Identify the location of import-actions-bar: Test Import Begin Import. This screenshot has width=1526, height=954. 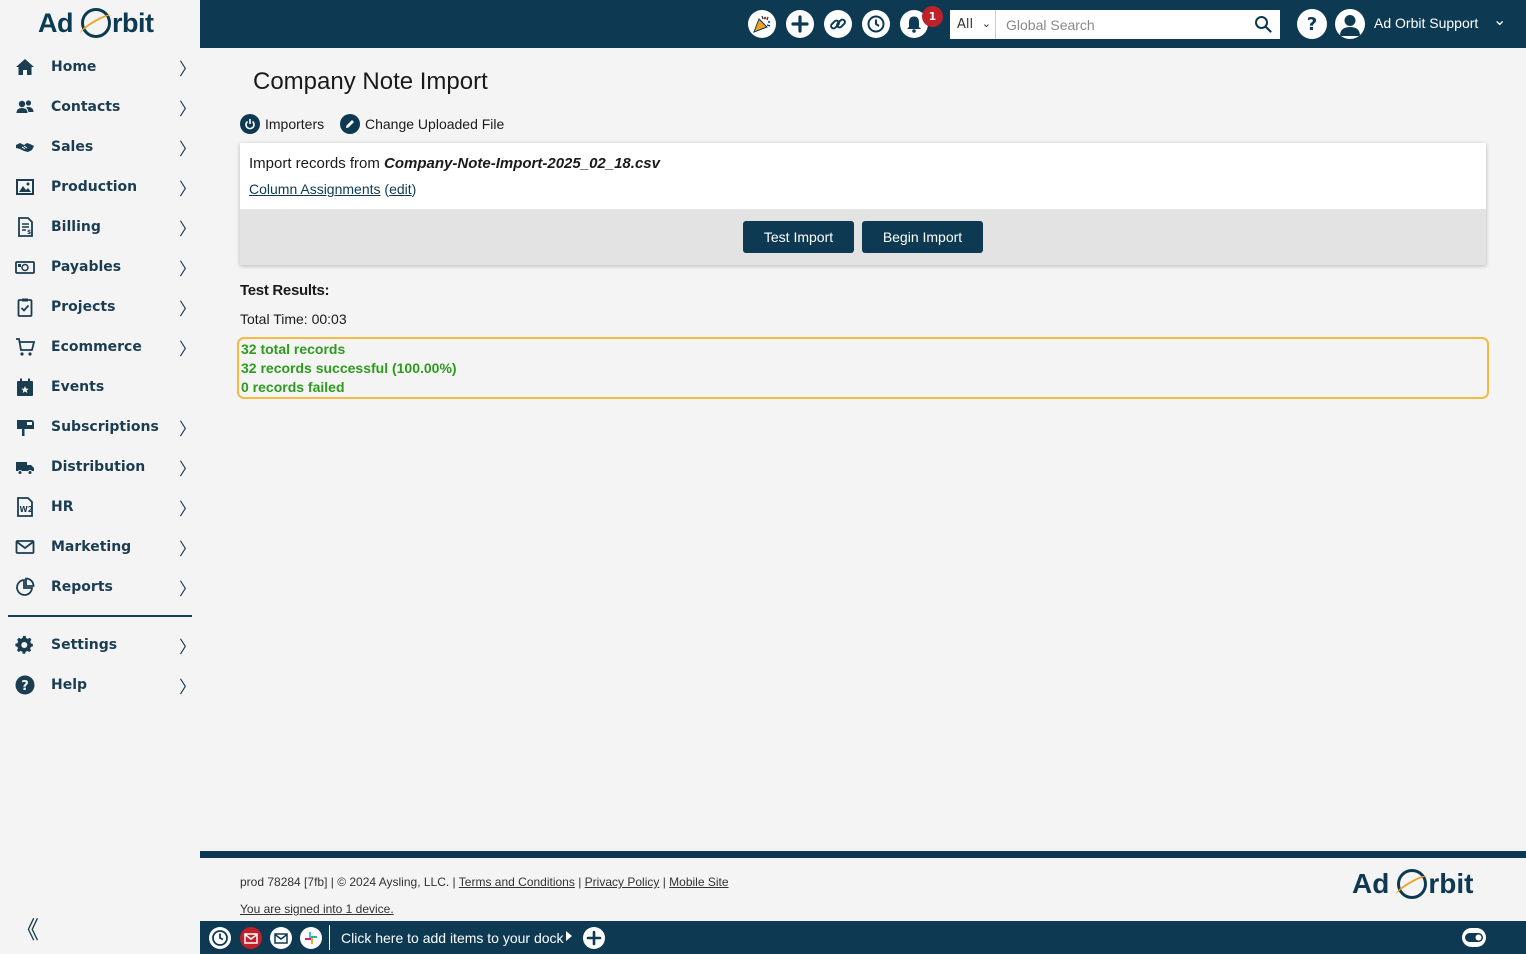
(863, 237).